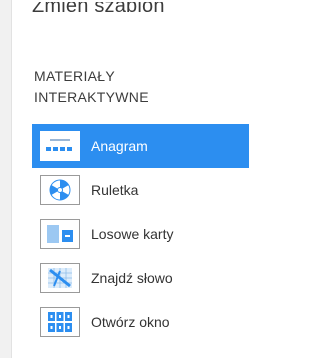 This screenshot has width=320, height=358. Describe the element at coordinates (130, 322) in the screenshot. I see `activity-label-open-box: Otwórz okno` at that location.